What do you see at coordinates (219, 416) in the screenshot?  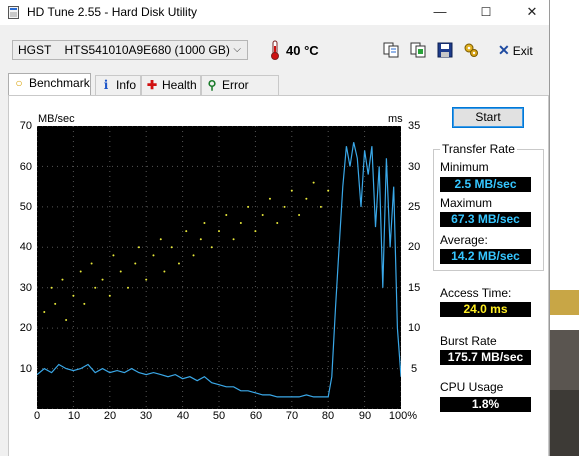 I see `x-tick-label: 50` at bounding box center [219, 416].